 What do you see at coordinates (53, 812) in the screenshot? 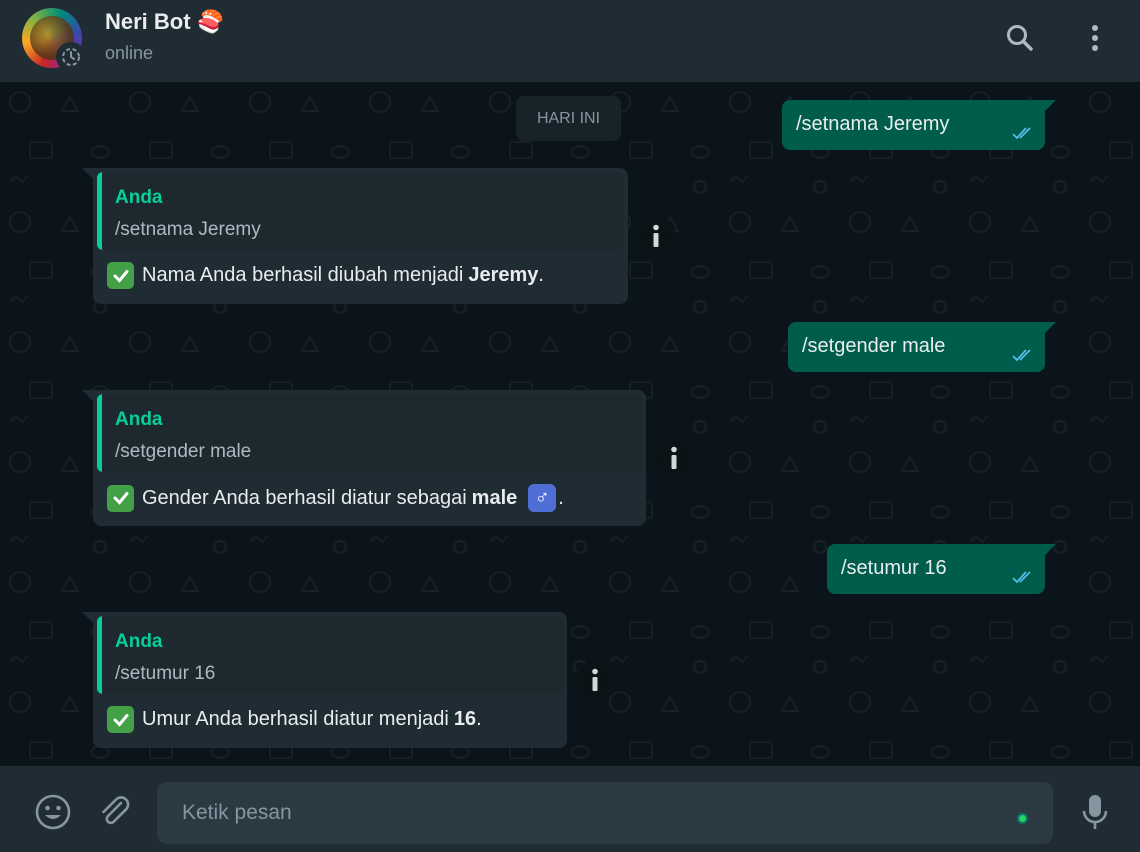
I see `emoji-icon` at bounding box center [53, 812].